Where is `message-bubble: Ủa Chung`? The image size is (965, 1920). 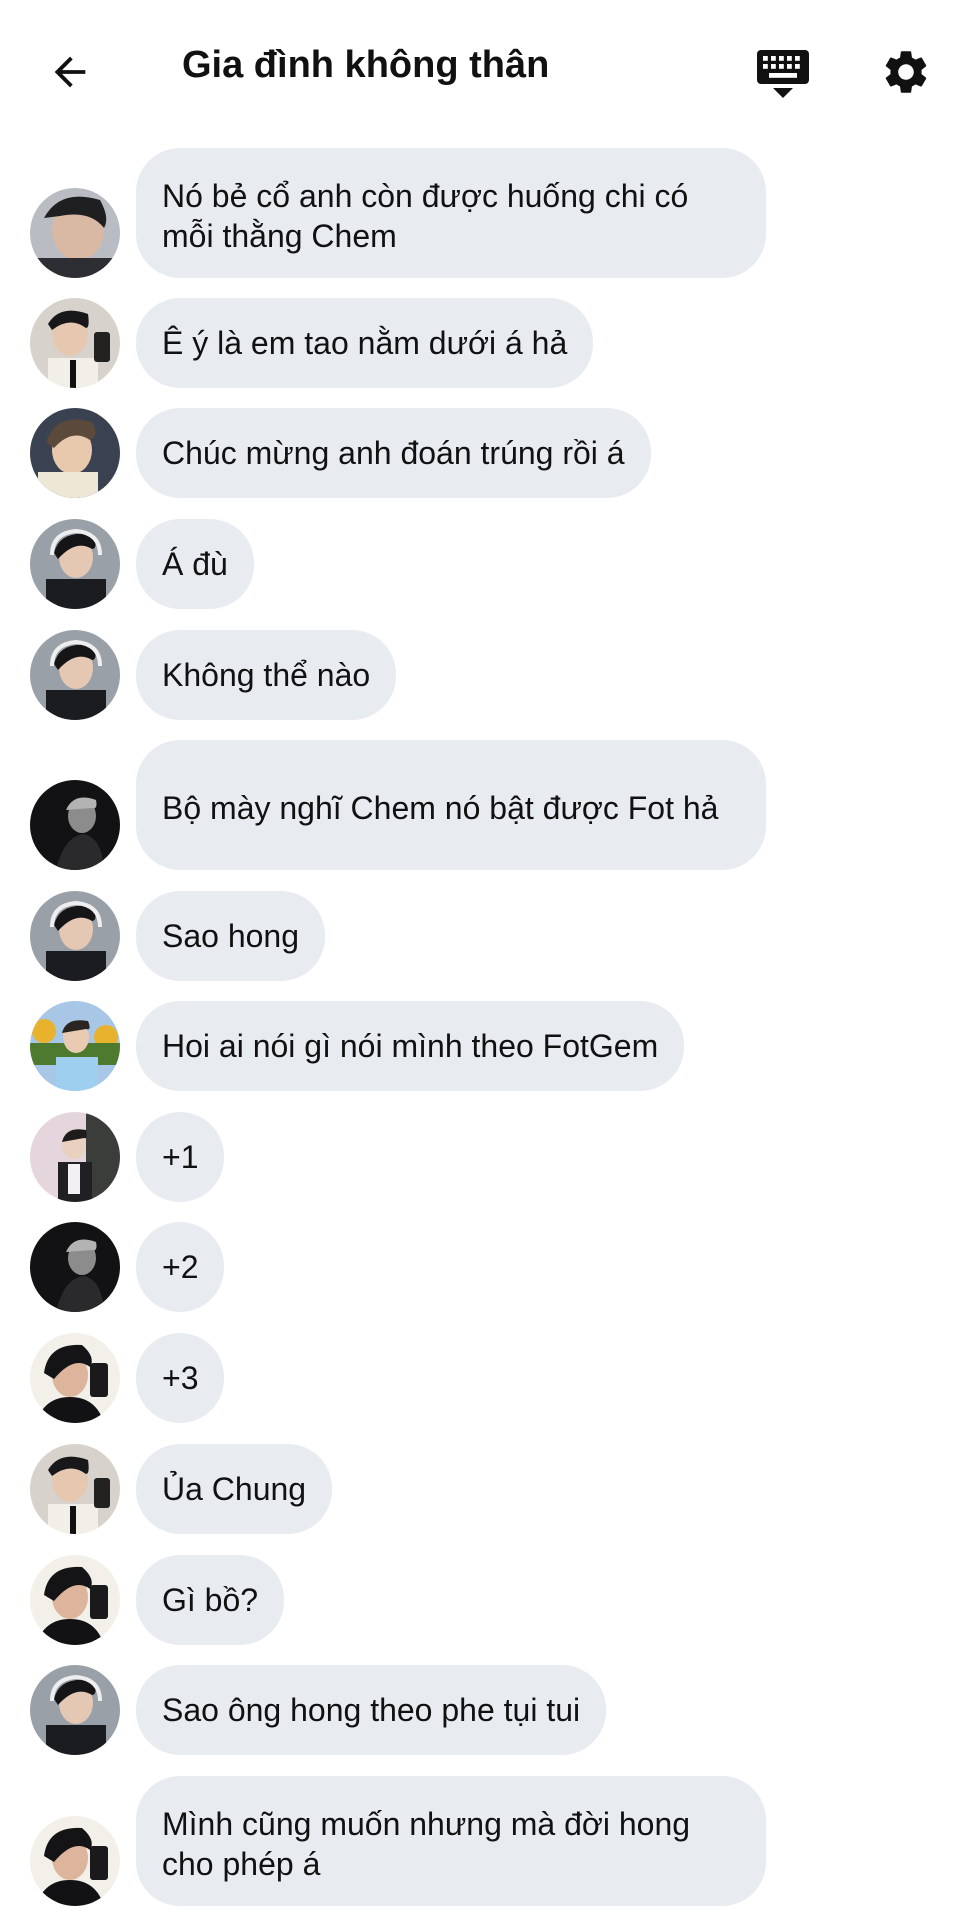 message-bubble: Ủa Chung is located at coordinates (234, 1489).